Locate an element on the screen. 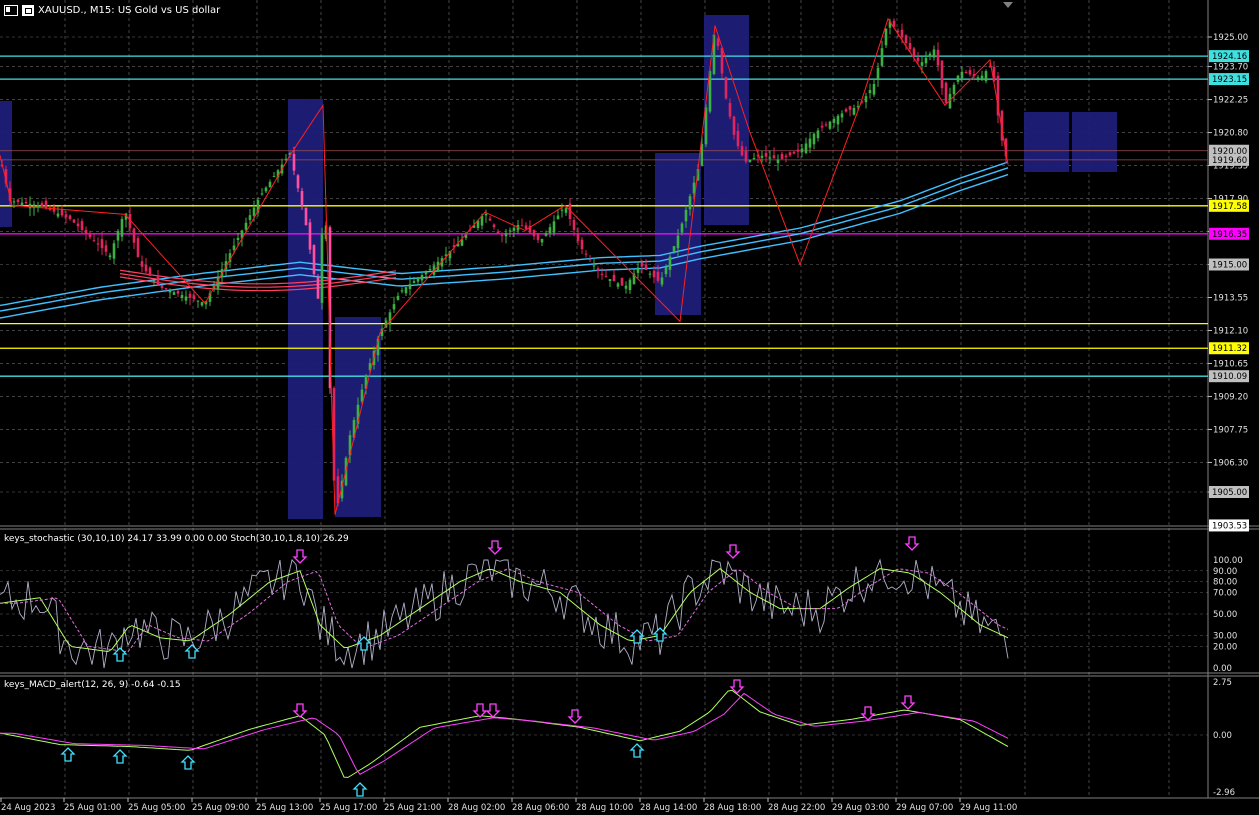 The width and height of the screenshot is (1259, 815). time-axis-label: 28 Aug 22:00 is located at coordinates (796, 808).